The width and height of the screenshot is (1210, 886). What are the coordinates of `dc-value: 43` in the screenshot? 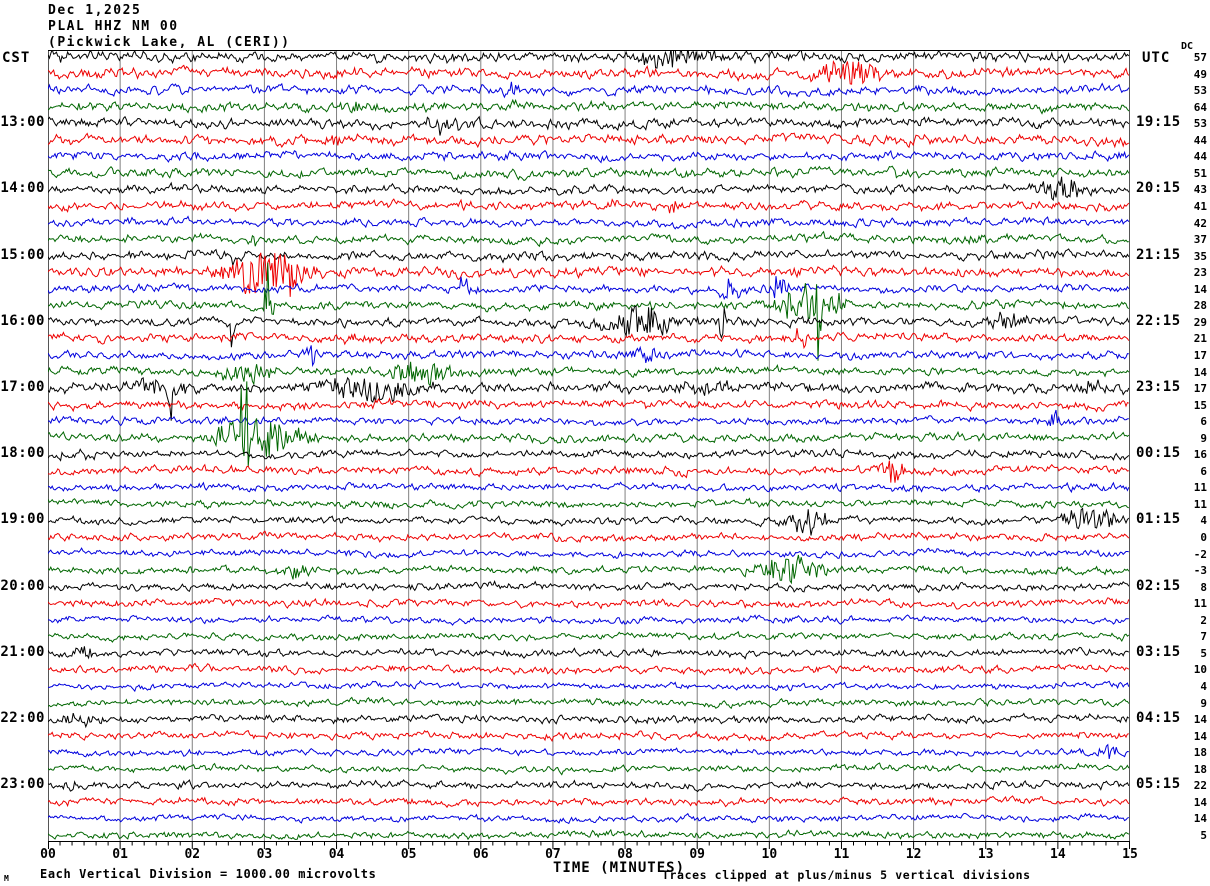 It's located at (1200, 190).